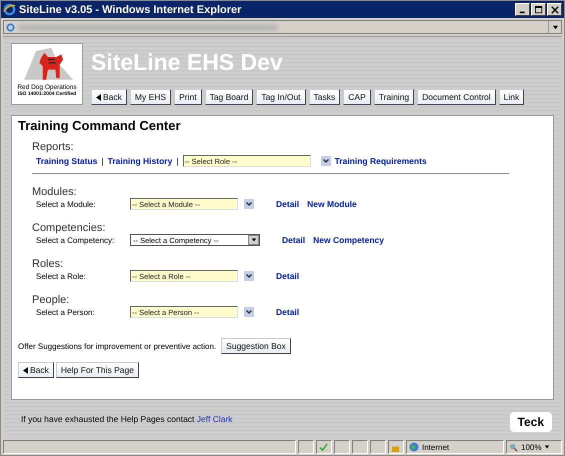 The image size is (565, 456). I want to click on browser-icon, so click(9, 9).